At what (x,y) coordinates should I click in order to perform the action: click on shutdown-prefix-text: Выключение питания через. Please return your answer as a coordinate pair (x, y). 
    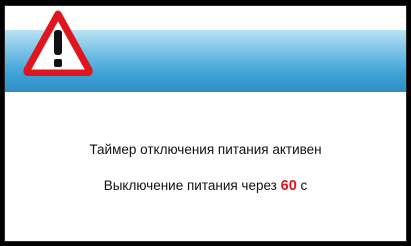
    Looking at the image, I should click on (190, 185).